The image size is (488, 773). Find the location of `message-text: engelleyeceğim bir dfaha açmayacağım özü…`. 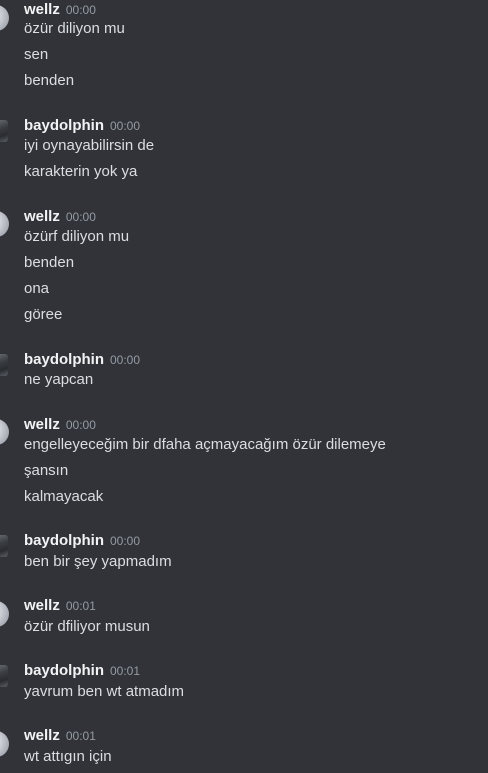

message-text: engelleyeceğim bir dfaha açmayacağım özü… is located at coordinates (205, 444).